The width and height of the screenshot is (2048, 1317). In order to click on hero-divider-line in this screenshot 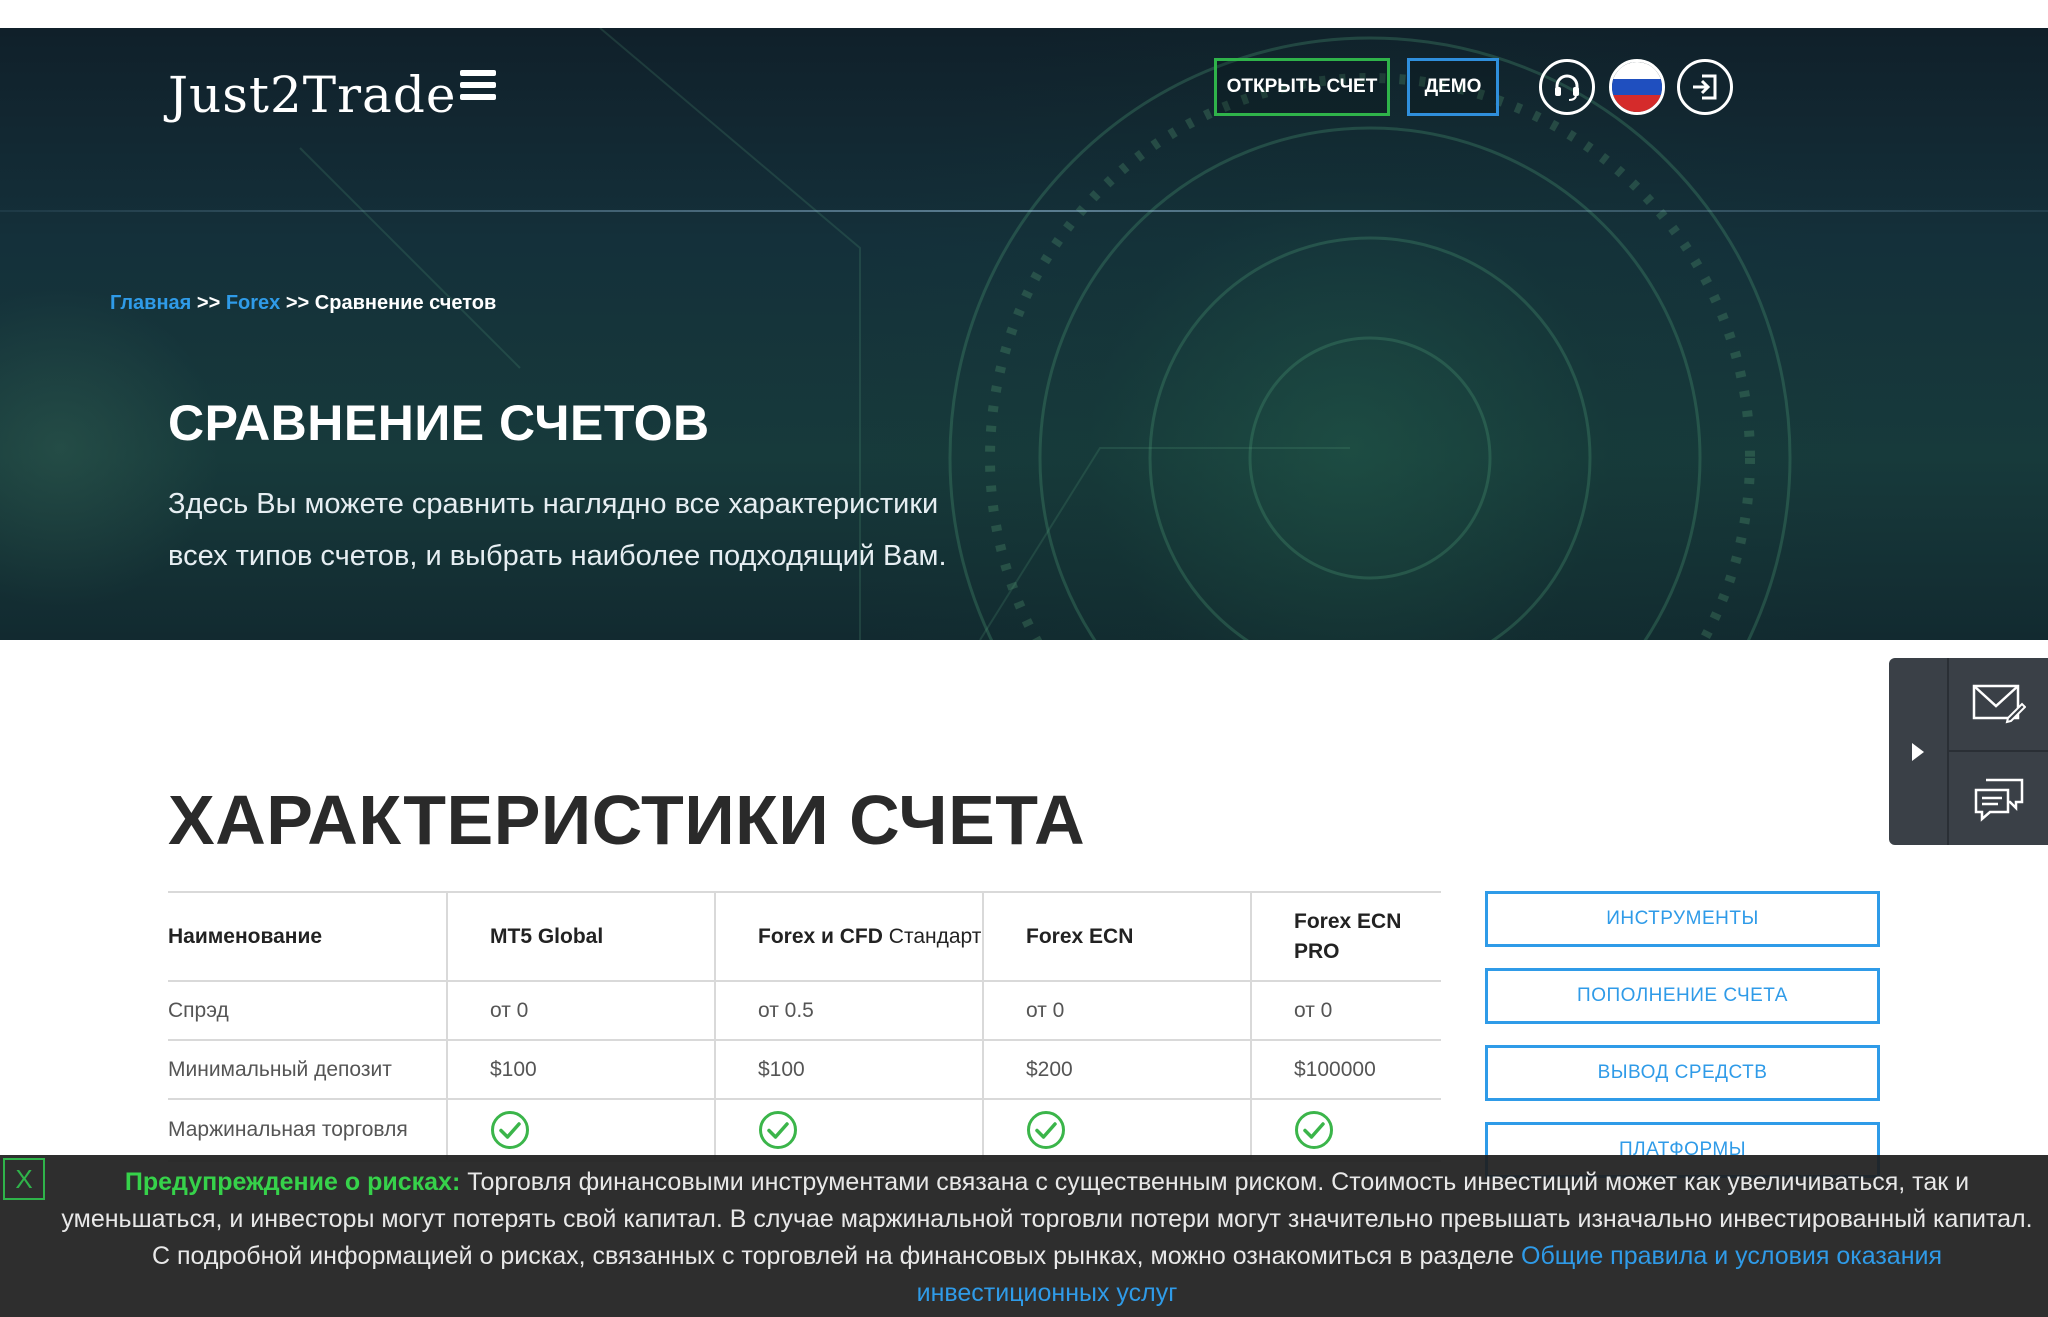, I will do `click(1024, 211)`.